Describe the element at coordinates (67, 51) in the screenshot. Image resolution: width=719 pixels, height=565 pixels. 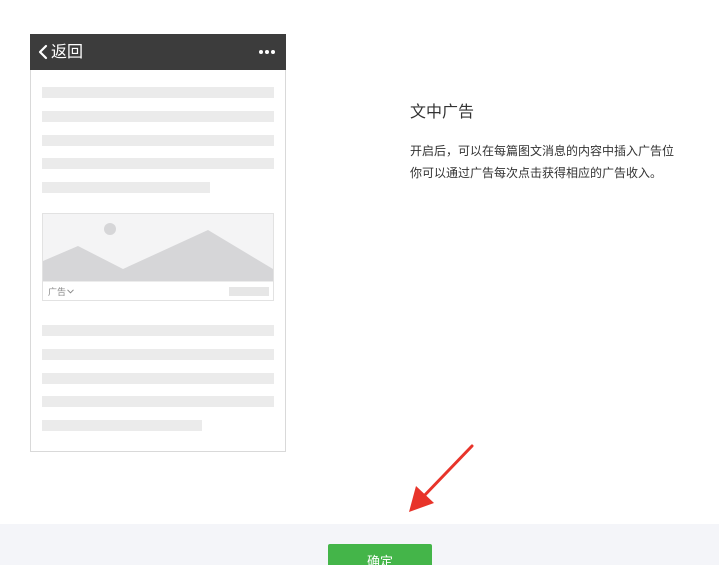
I see `back-label: 返回` at that location.